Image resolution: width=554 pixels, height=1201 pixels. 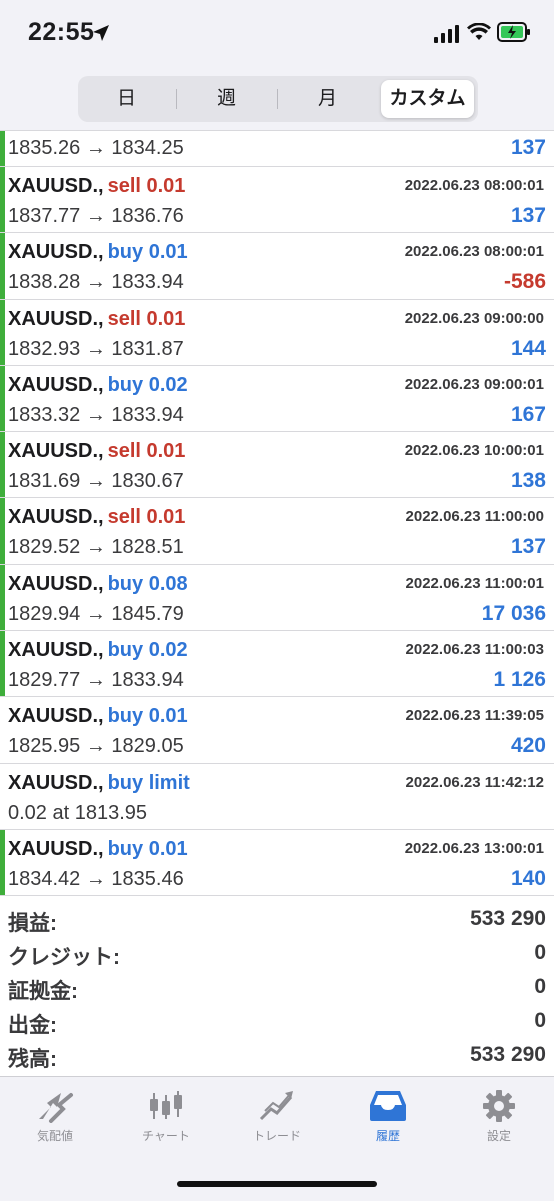 I want to click on account-summary: 損益: 533 290 クレジット: 0 証拠金: 0 出金: 0 残高: 533 290, so click(x=277, y=989).